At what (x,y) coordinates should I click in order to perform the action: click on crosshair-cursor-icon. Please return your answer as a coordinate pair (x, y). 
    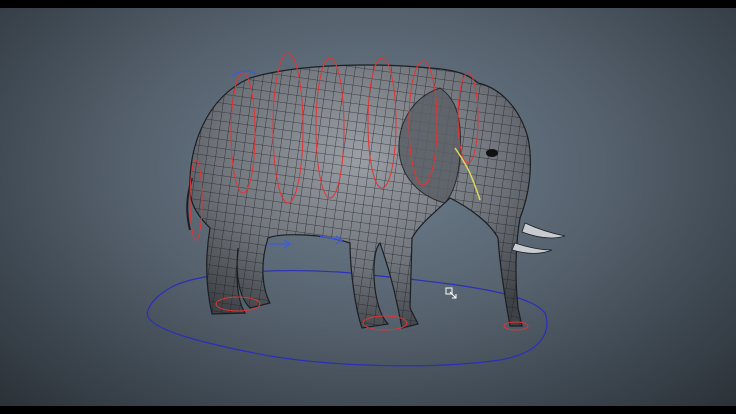
    Looking at the image, I should click on (451, 293).